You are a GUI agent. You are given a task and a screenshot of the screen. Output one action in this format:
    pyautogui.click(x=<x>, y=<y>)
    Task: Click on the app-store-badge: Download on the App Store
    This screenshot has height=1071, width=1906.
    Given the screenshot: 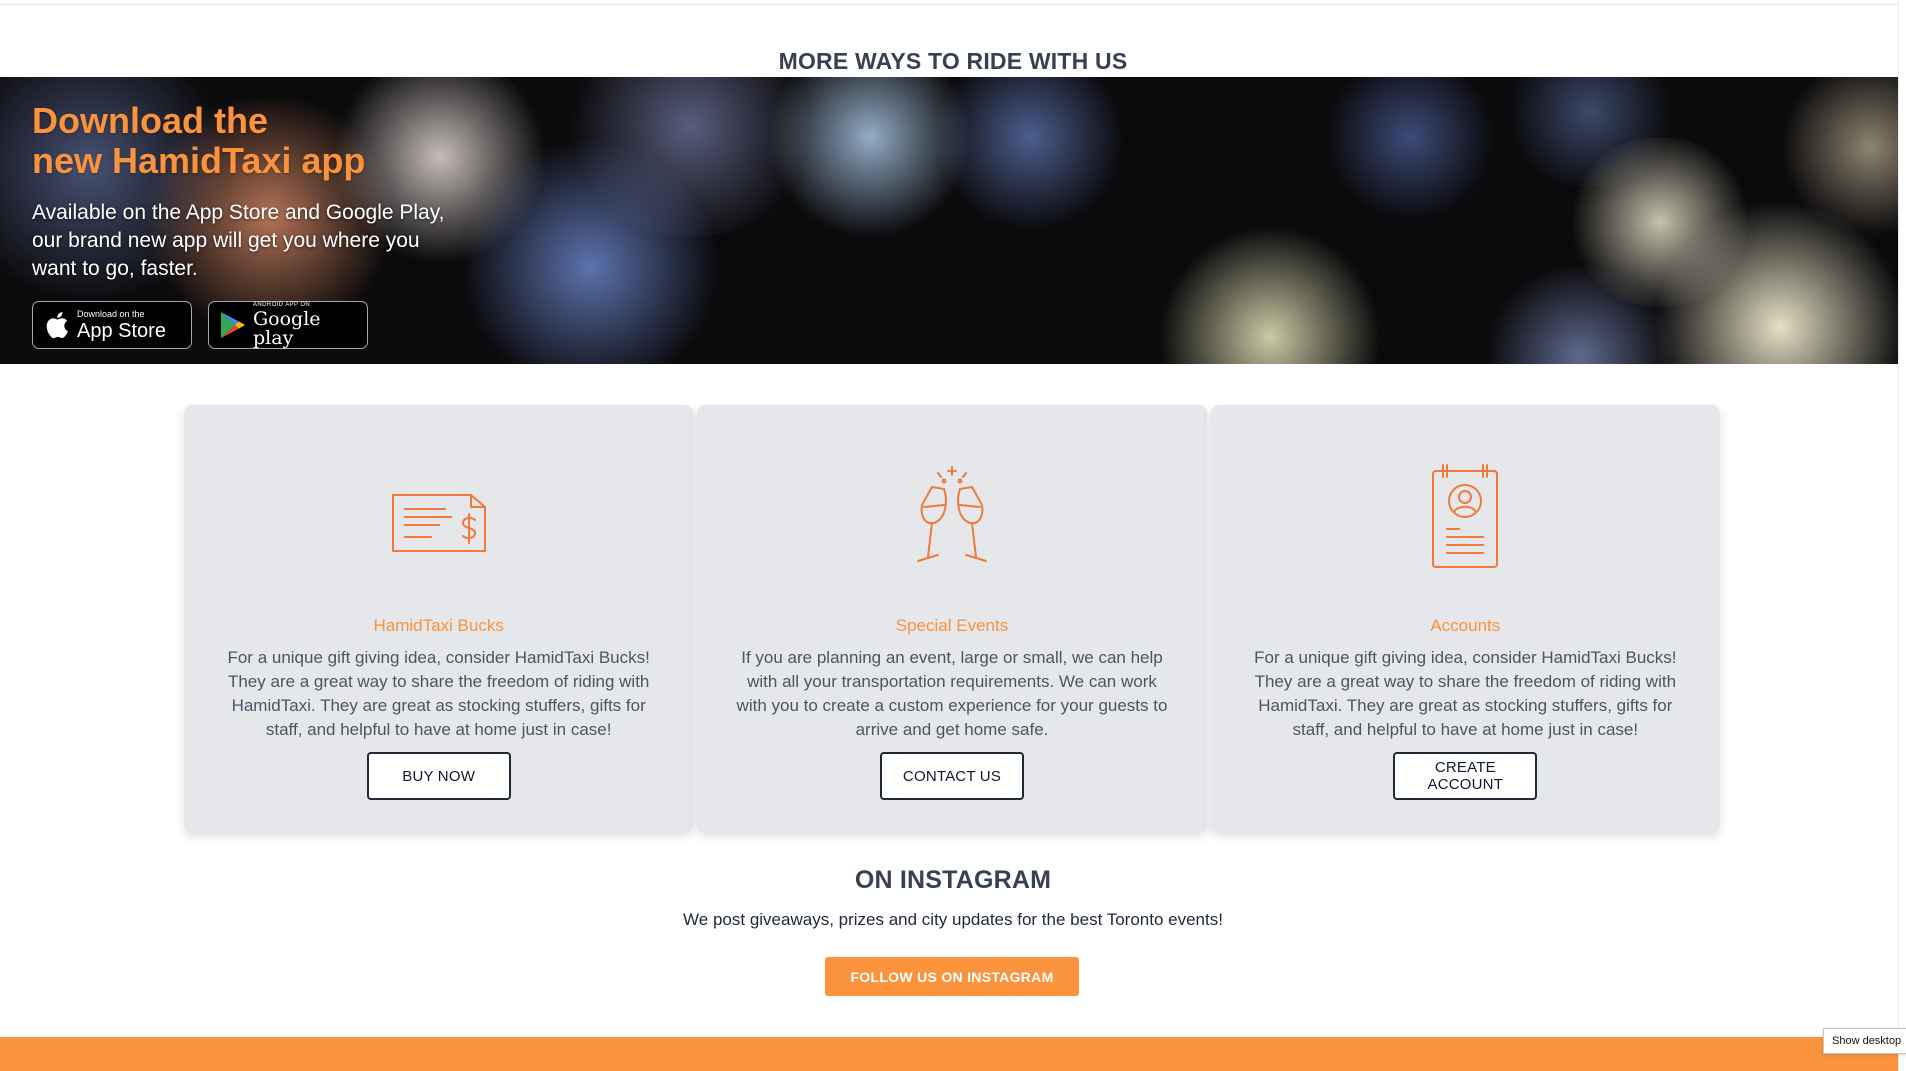 What is the action you would take?
    pyautogui.click(x=112, y=325)
    